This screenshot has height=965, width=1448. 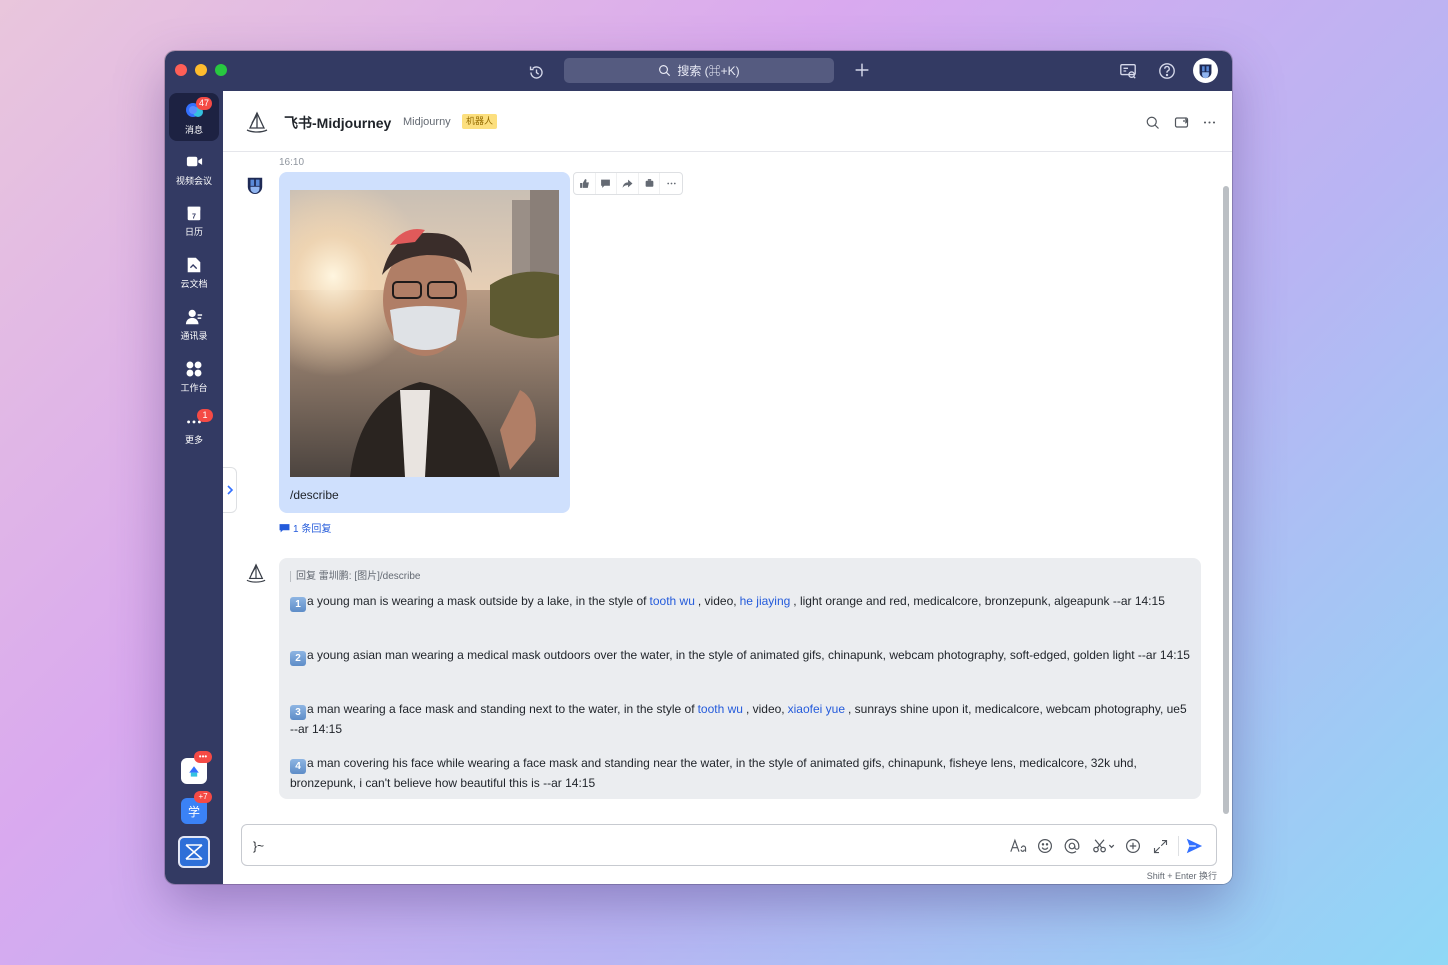 I want to click on keycap-number: 3, so click(x=298, y=712).